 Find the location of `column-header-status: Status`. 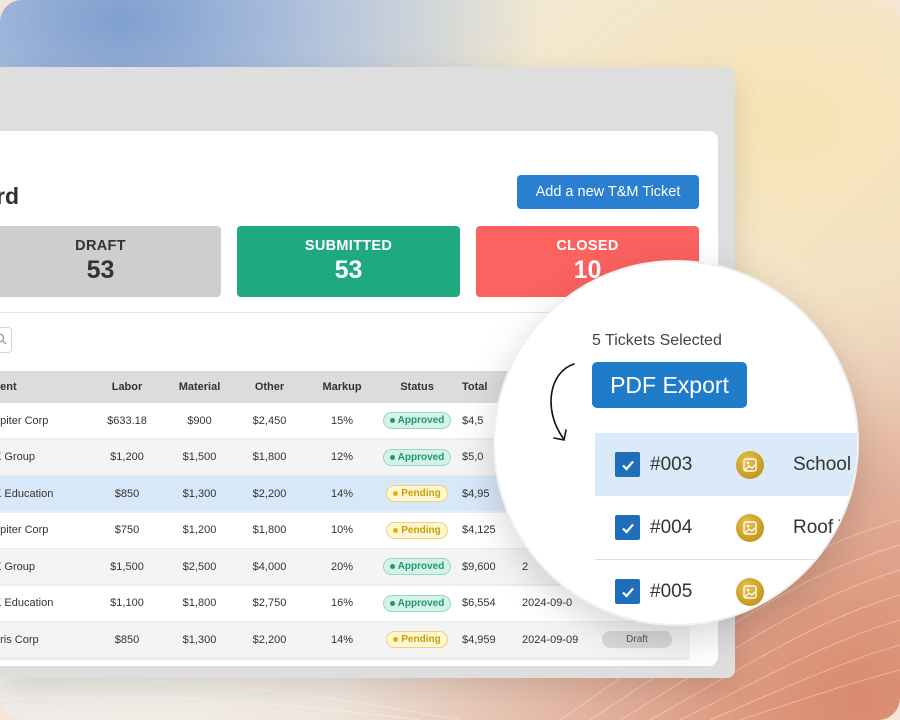

column-header-status: Status is located at coordinates (417, 387).